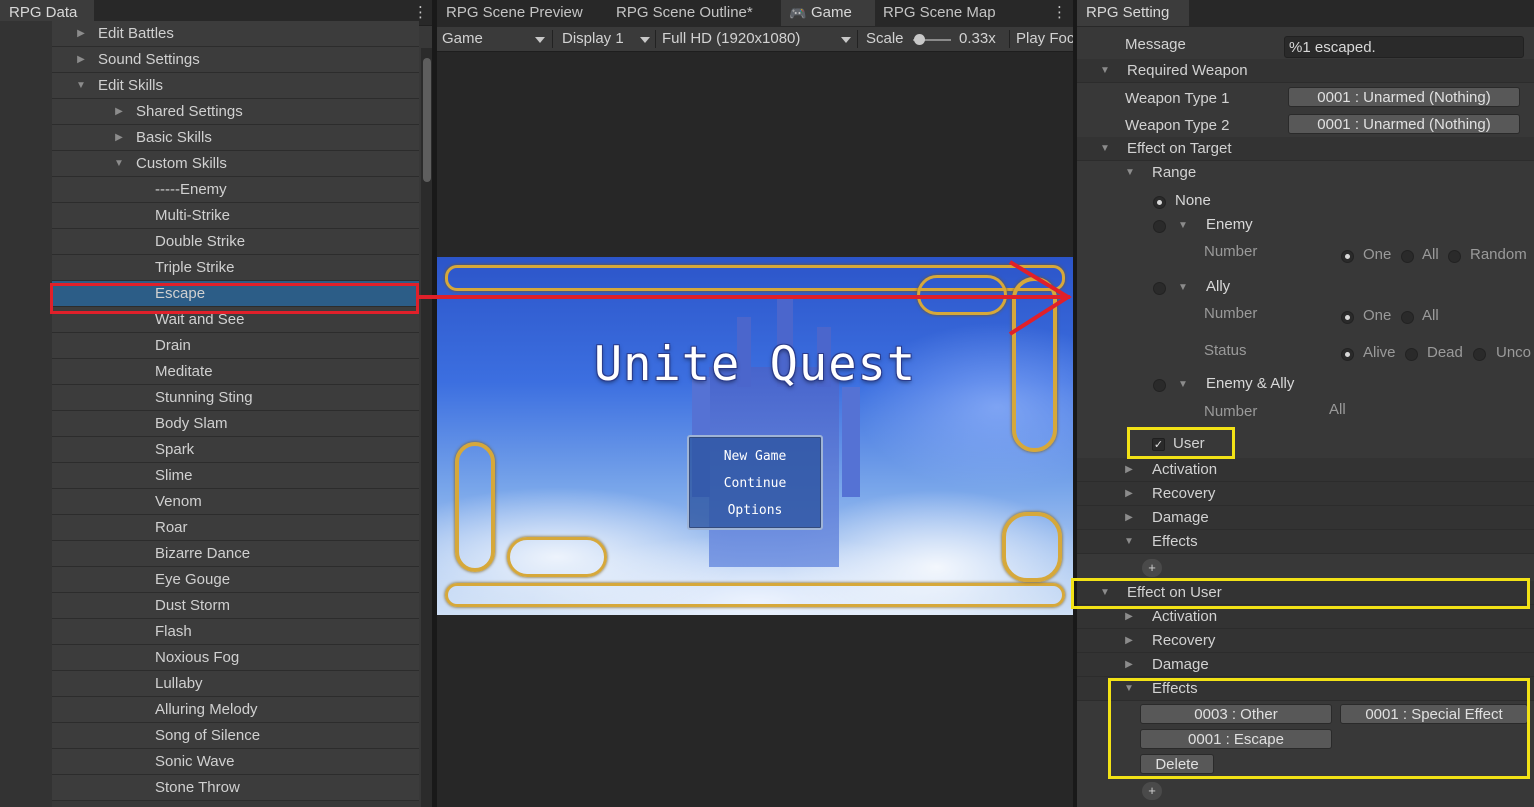 The height and width of the screenshot is (807, 1534). What do you see at coordinates (857, 39) in the screenshot?
I see `toolbar-separator` at bounding box center [857, 39].